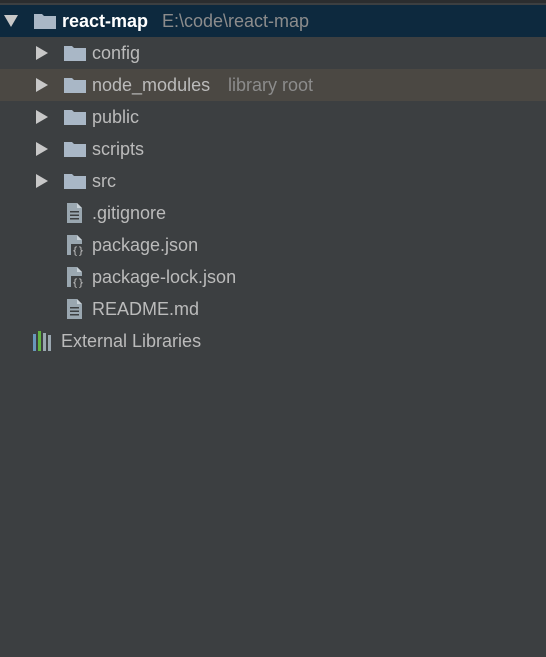 The image size is (546, 657). I want to click on file-name: package.json, so click(145, 244).